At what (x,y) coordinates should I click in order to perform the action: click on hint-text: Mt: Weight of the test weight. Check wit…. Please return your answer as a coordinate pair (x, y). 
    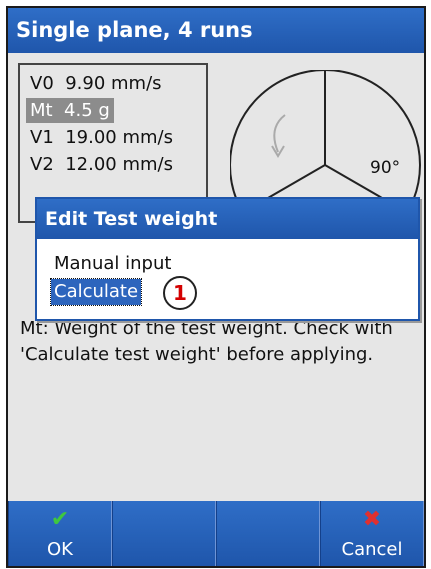
    Looking at the image, I should click on (206, 341).